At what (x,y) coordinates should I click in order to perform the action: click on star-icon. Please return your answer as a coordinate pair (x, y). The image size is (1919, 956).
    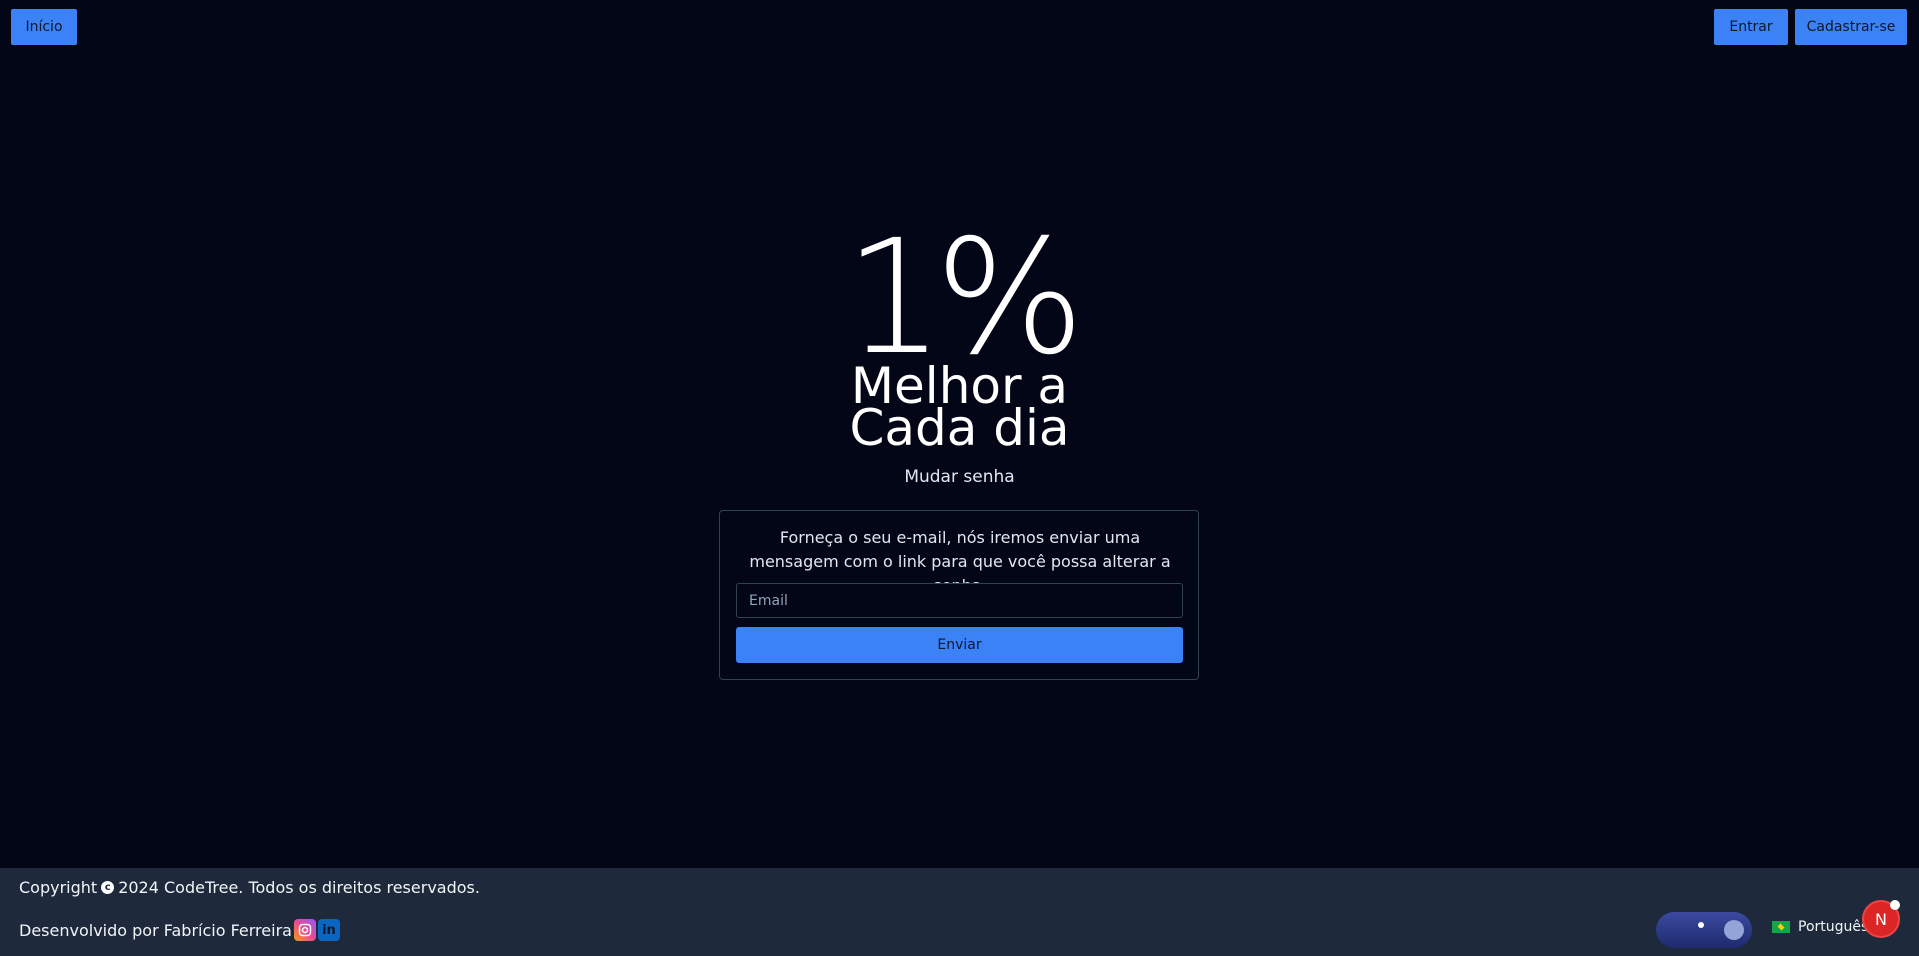
    Looking at the image, I should click on (1701, 925).